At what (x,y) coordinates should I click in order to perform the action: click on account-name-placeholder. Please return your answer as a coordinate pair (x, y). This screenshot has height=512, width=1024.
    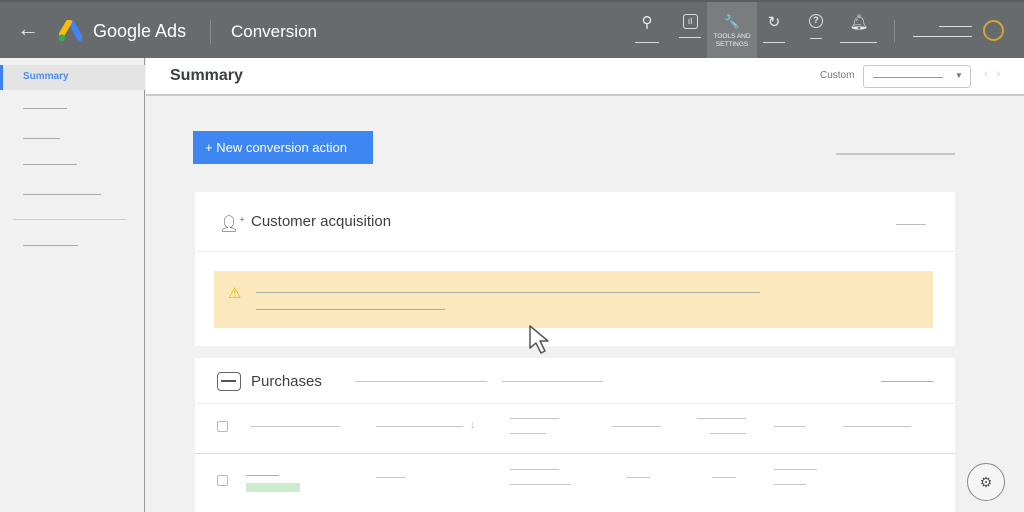
    Looking at the image, I should click on (955, 26).